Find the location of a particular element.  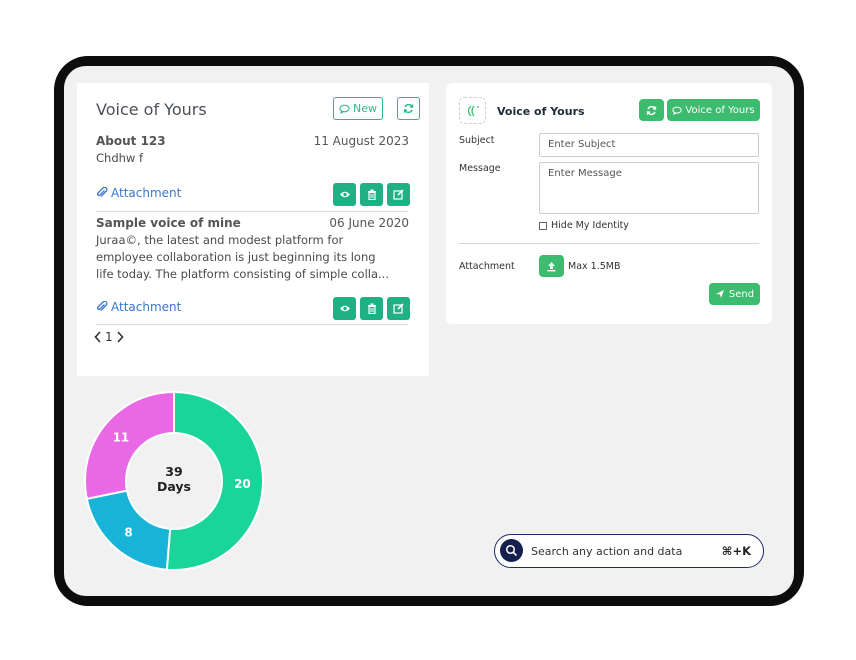

refresh-form-button is located at coordinates (651, 110).